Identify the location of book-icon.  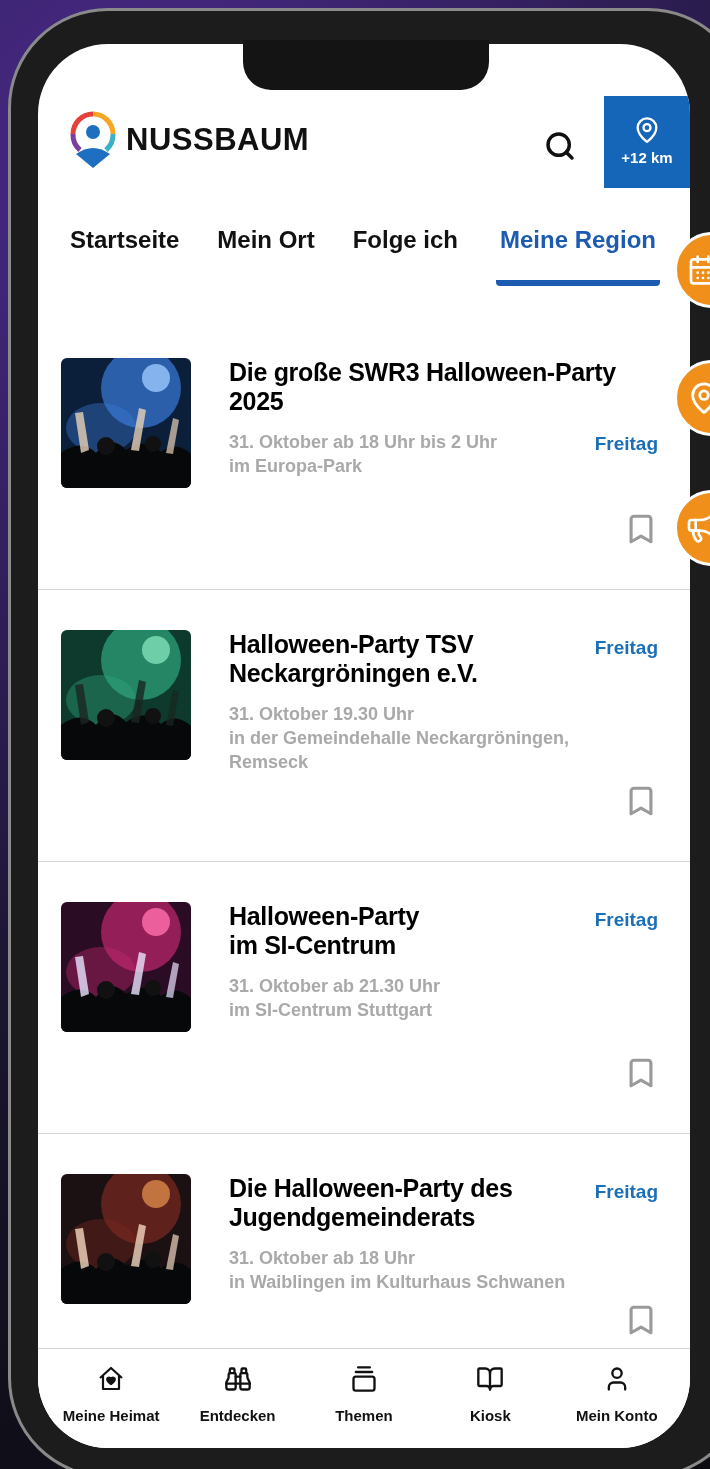
(490, 1379).